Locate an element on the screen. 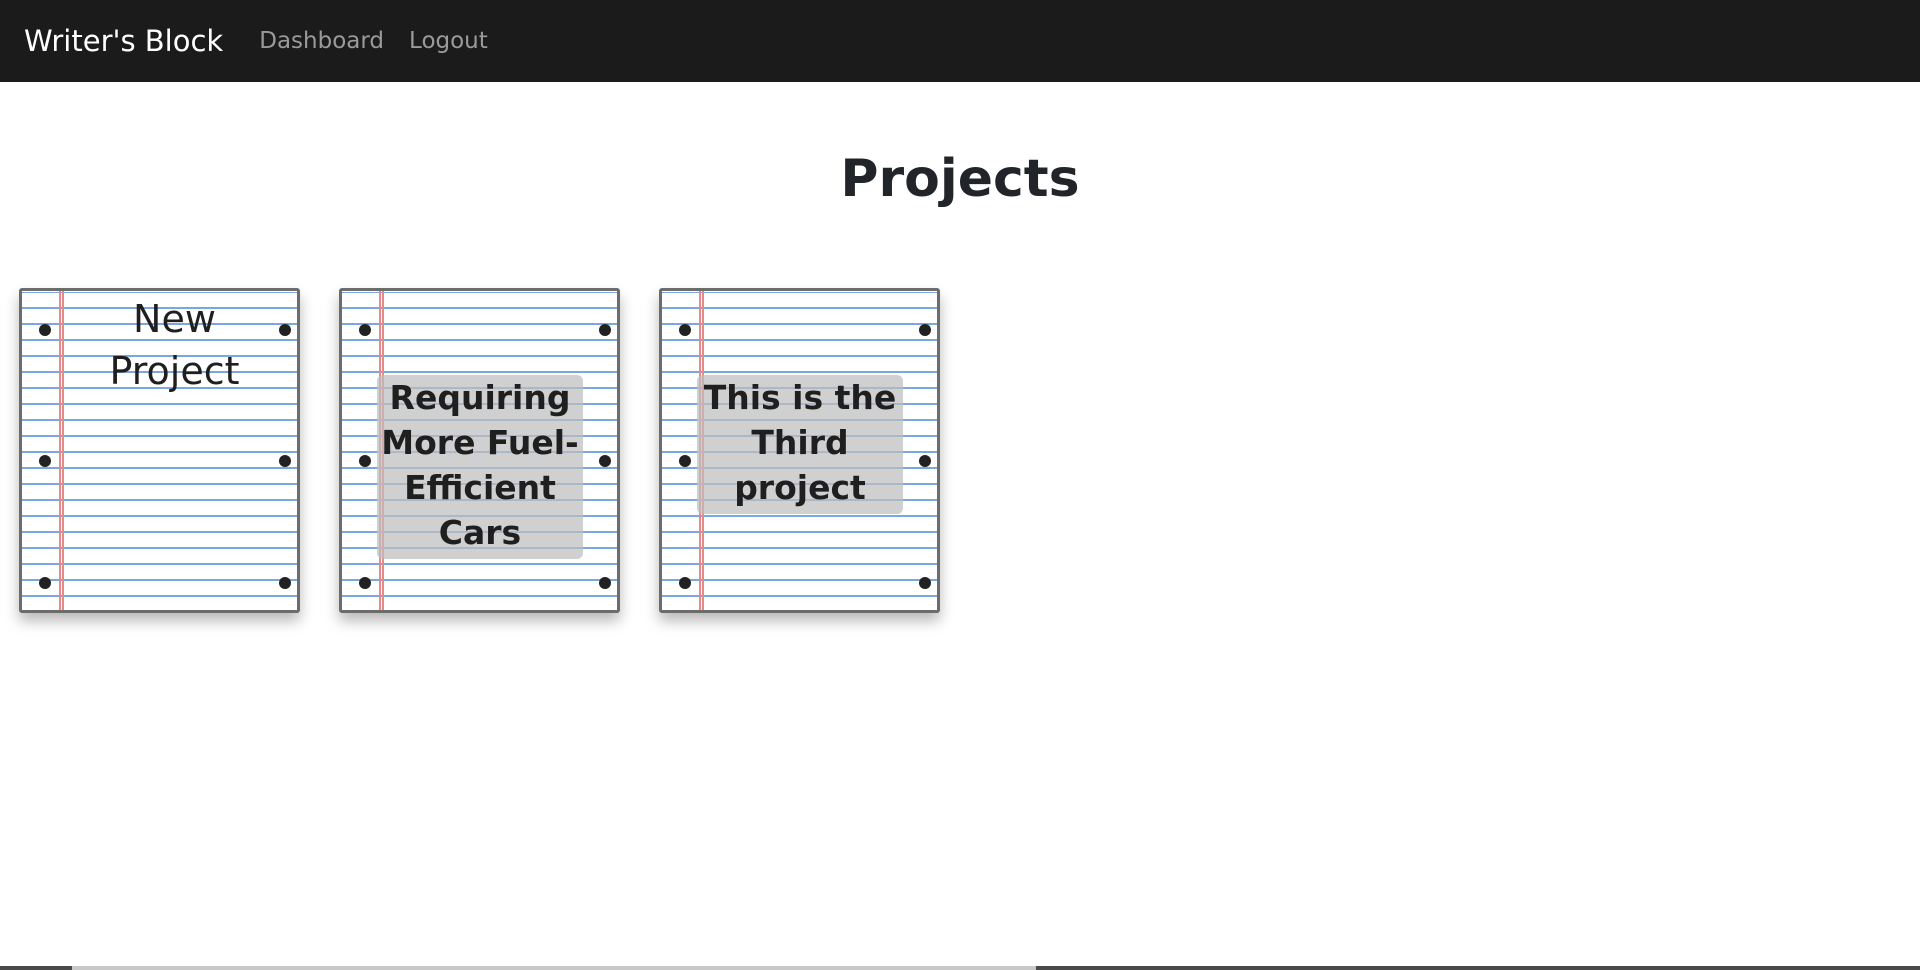 The width and height of the screenshot is (1920, 970). project-card: This is the Third project is located at coordinates (799, 450).